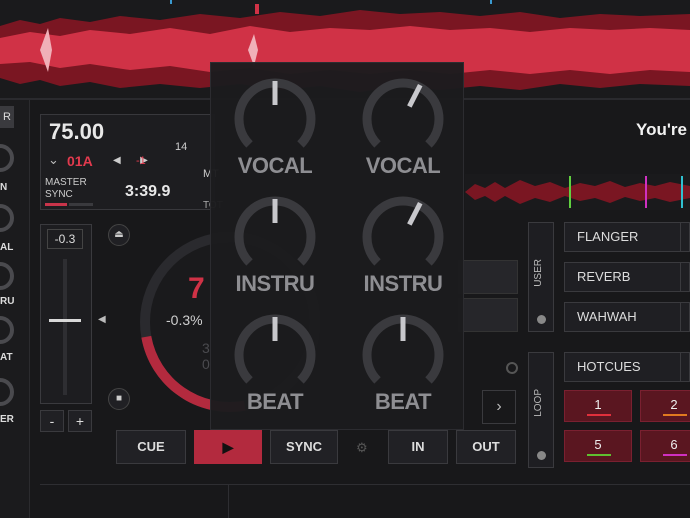 The height and width of the screenshot is (518, 690). I want to click on hotcue-pad-6: 6, so click(665, 446).